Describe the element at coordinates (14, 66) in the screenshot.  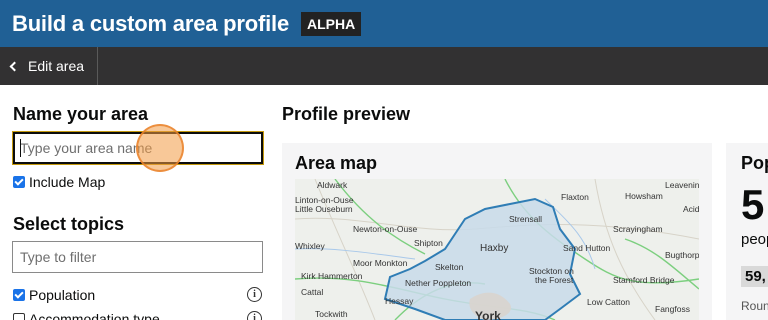
I see `chevron-left-icon` at that location.